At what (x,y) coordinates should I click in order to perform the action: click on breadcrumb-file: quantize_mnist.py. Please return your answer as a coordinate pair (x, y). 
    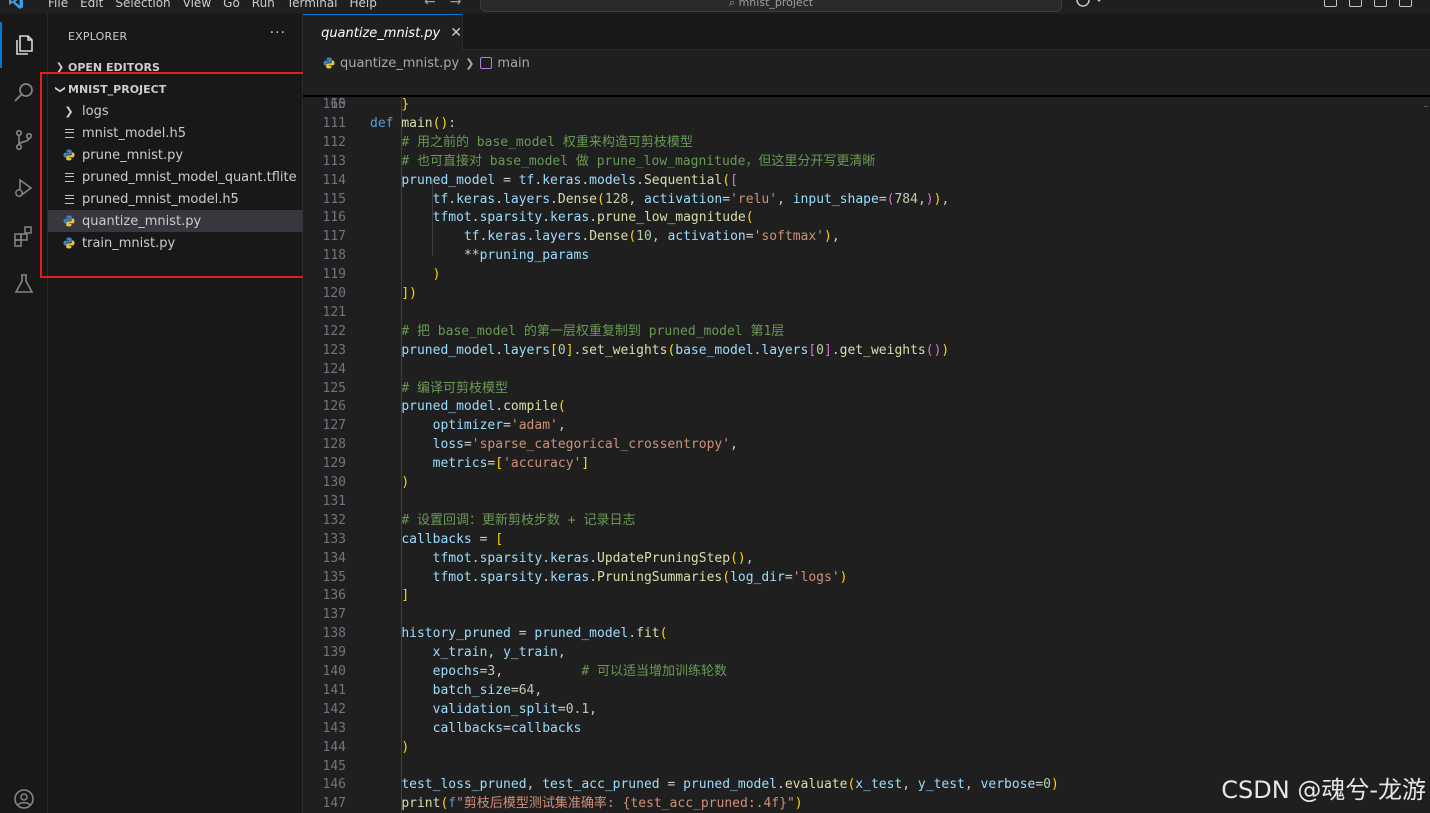
    Looking at the image, I should click on (399, 63).